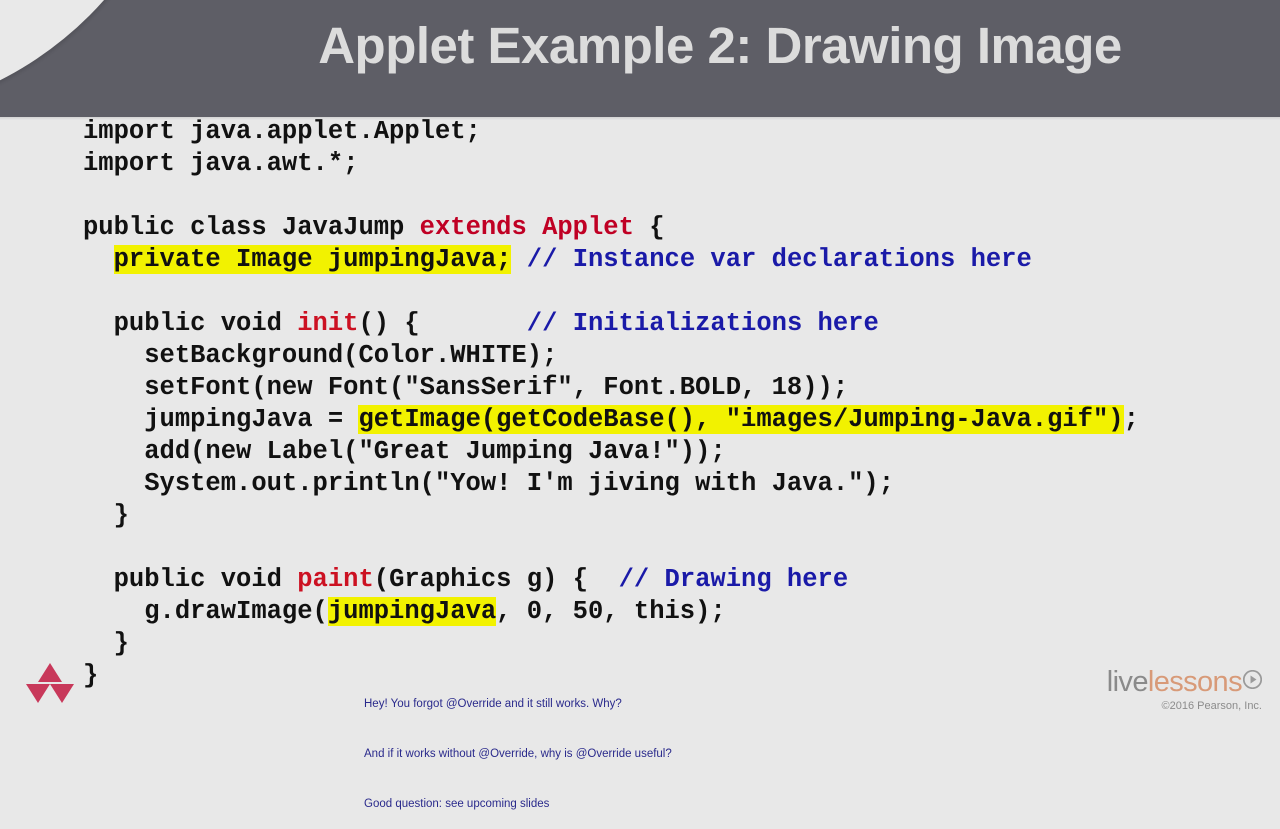 This screenshot has height=829, width=1280. What do you see at coordinates (320, 355) in the screenshot?
I see `code-token-plain: setBackground(Color.WHITE);` at bounding box center [320, 355].